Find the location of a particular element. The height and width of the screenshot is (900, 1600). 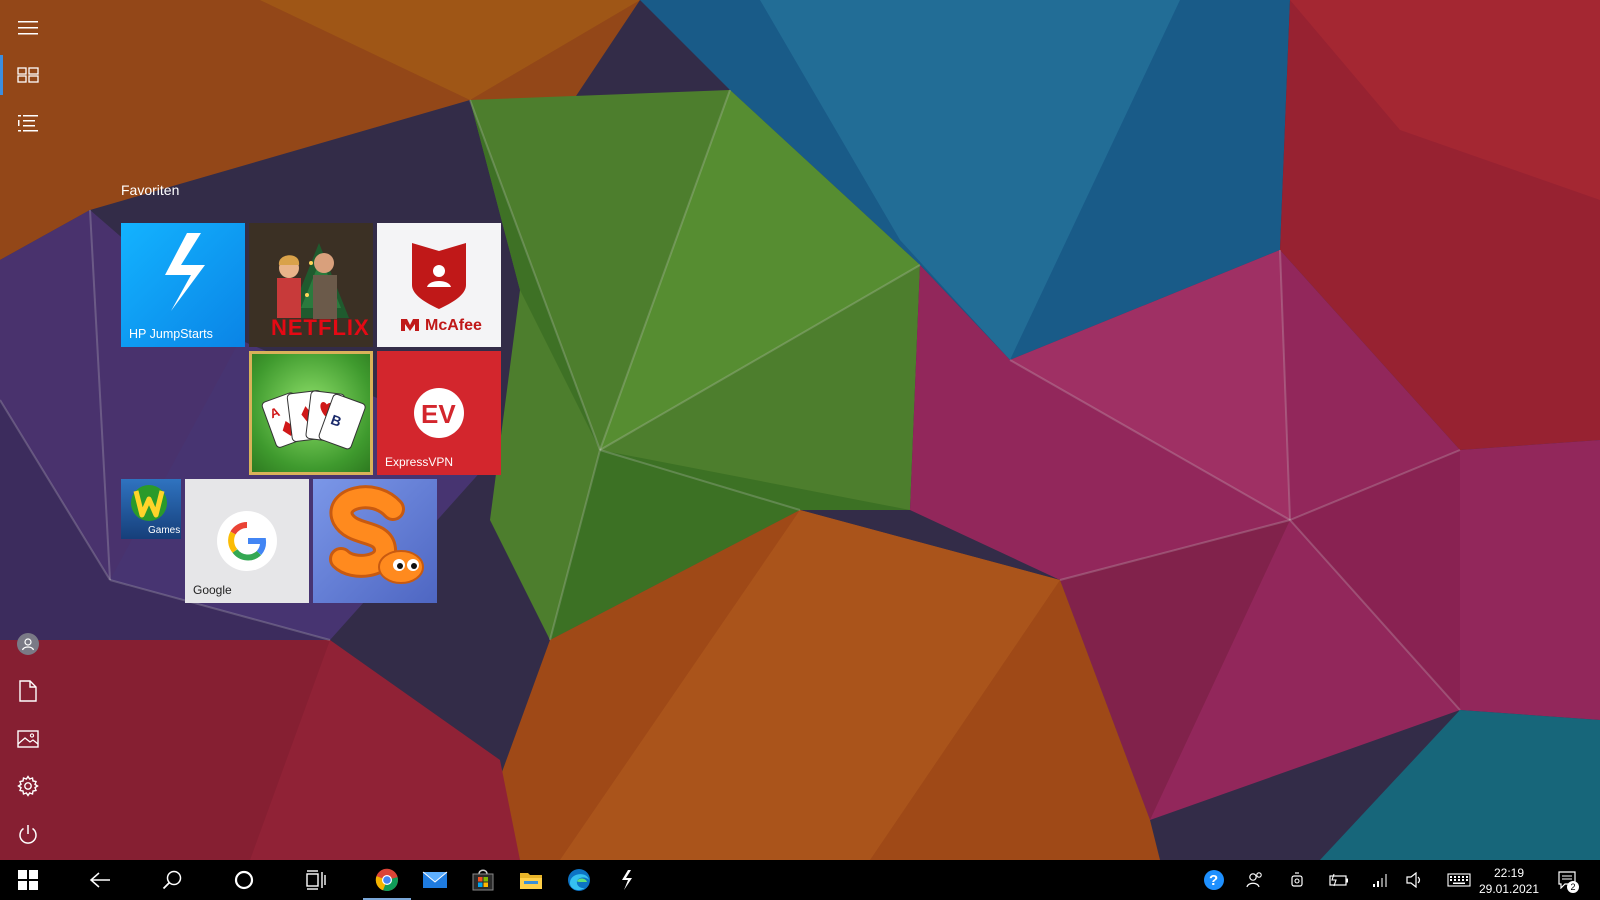

file-explorer-taskbar-button is located at coordinates (531, 880).